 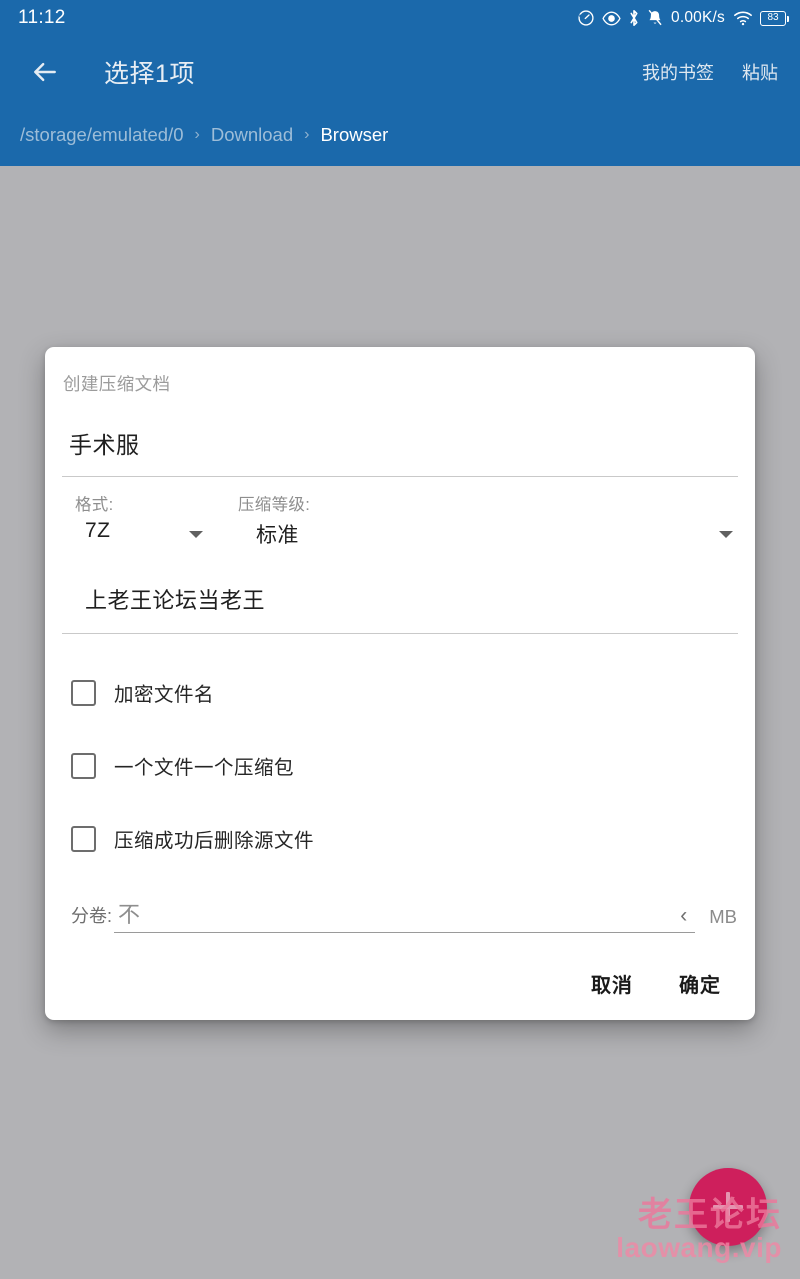 What do you see at coordinates (611, 18) in the screenshot?
I see `eye-icon` at bounding box center [611, 18].